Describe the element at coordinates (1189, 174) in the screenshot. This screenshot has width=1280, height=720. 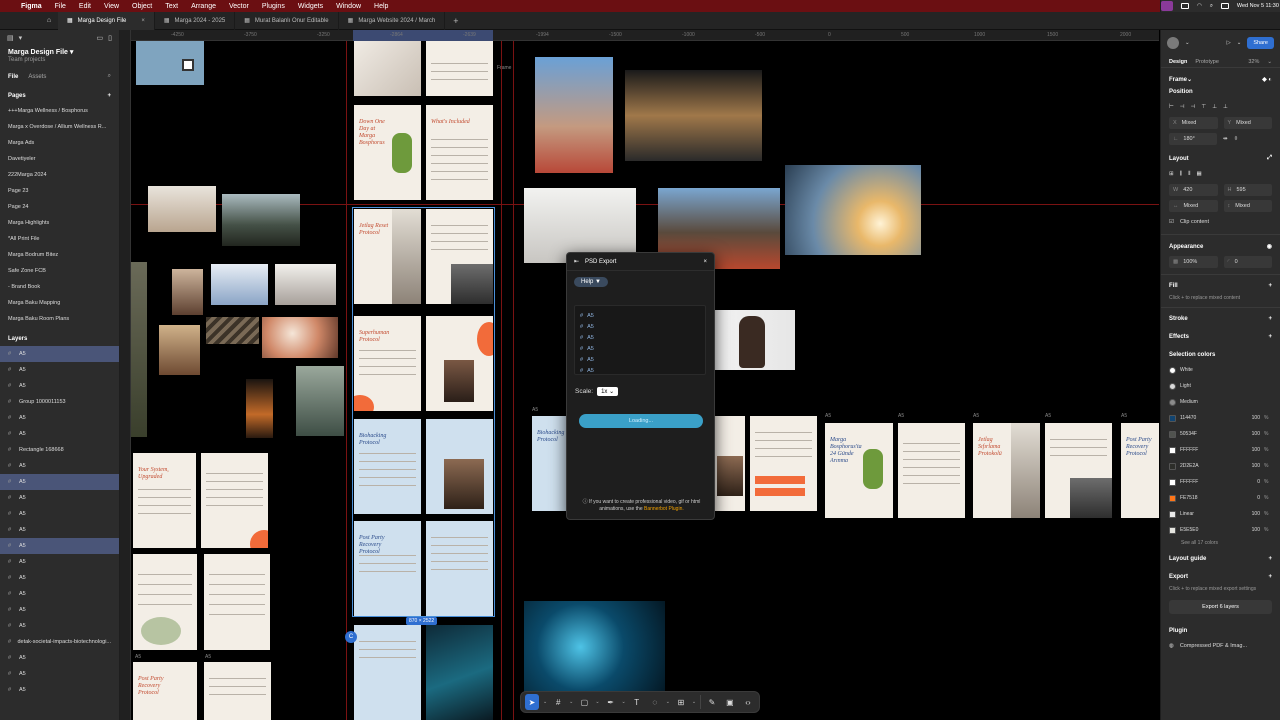
I see `layout-horizontal-icon: ⫴` at that location.